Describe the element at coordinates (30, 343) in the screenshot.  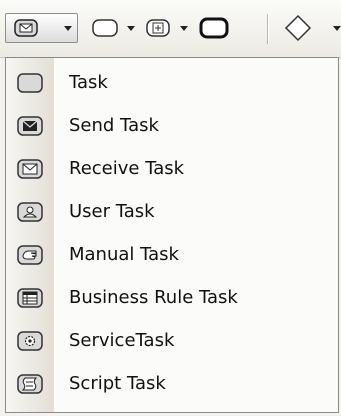
I see `service-task-icon` at that location.